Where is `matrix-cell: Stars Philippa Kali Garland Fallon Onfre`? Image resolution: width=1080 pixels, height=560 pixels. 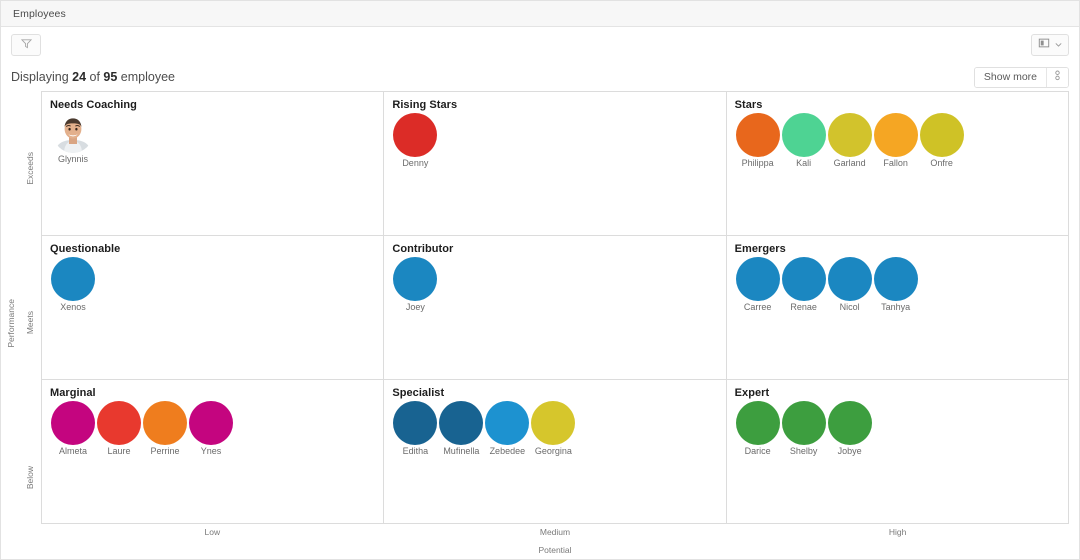 matrix-cell: Stars Philippa Kali Garland Fallon Onfre is located at coordinates (897, 164).